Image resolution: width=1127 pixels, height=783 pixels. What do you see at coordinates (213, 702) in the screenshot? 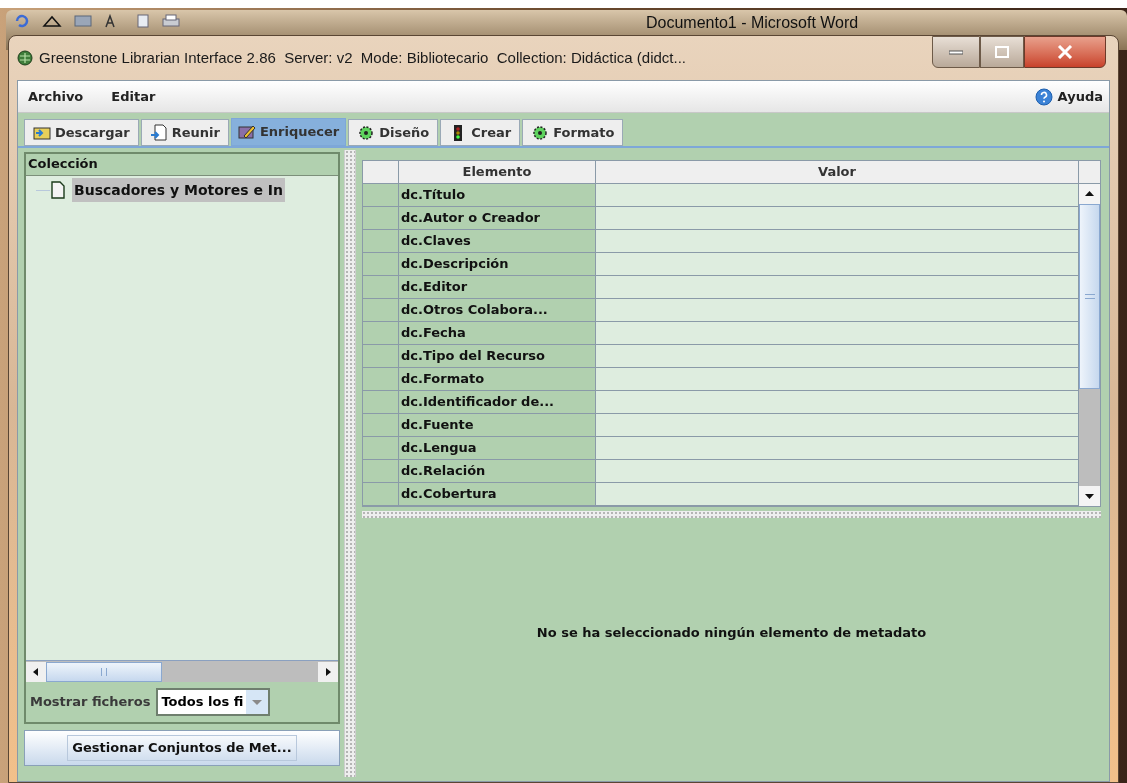
I see `file-filter-dropdown: Todos los fi` at bounding box center [213, 702].